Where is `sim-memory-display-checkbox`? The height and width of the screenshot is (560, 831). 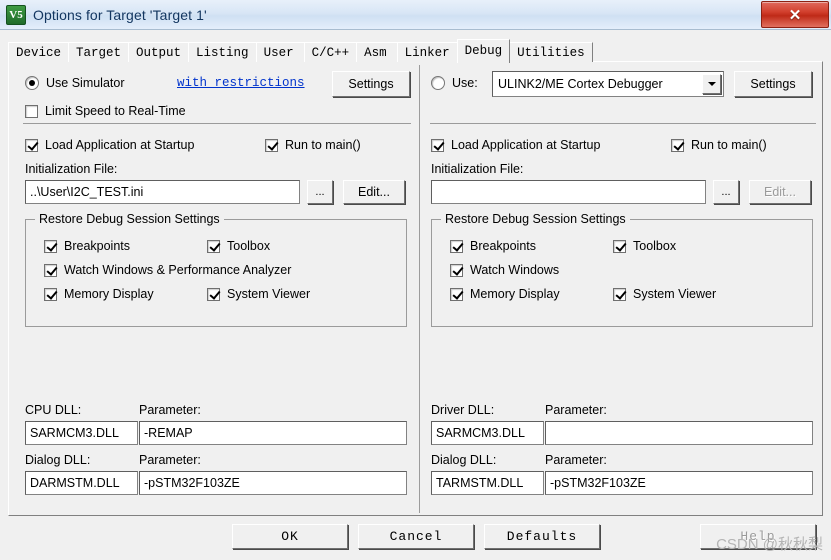 sim-memory-display-checkbox is located at coordinates (50, 294).